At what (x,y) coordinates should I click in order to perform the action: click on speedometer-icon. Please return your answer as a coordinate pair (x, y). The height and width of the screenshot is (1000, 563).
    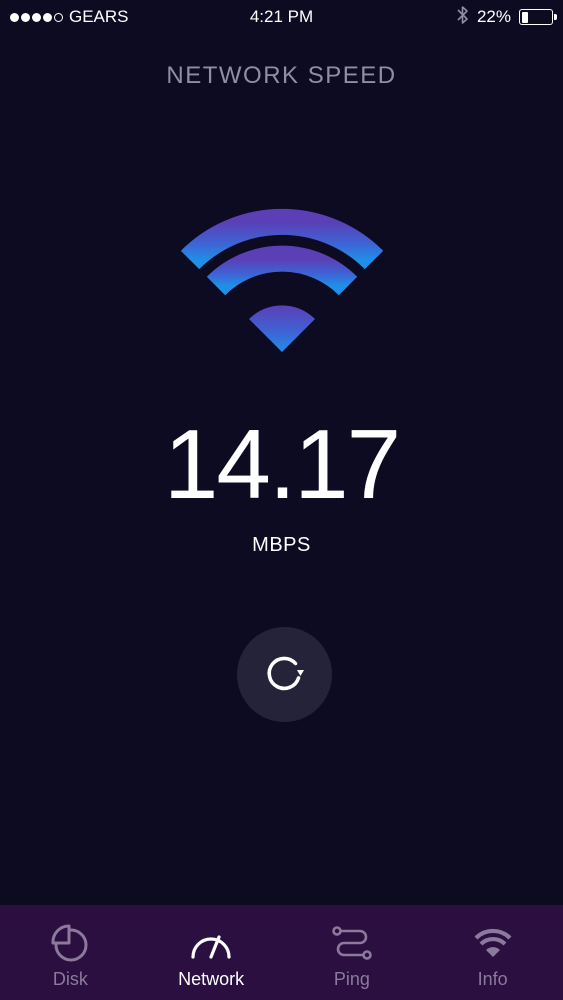
    Looking at the image, I should click on (211, 943).